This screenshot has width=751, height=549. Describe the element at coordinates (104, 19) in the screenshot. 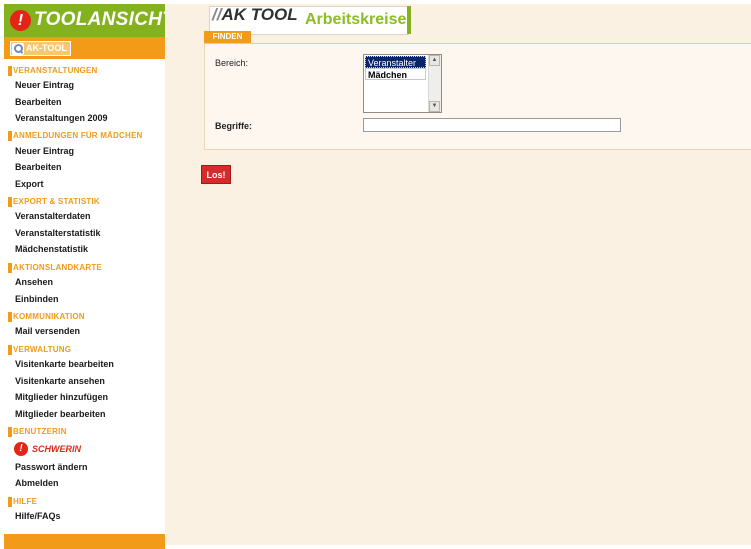

I see `brand-title: TOOLANSICHT` at that location.